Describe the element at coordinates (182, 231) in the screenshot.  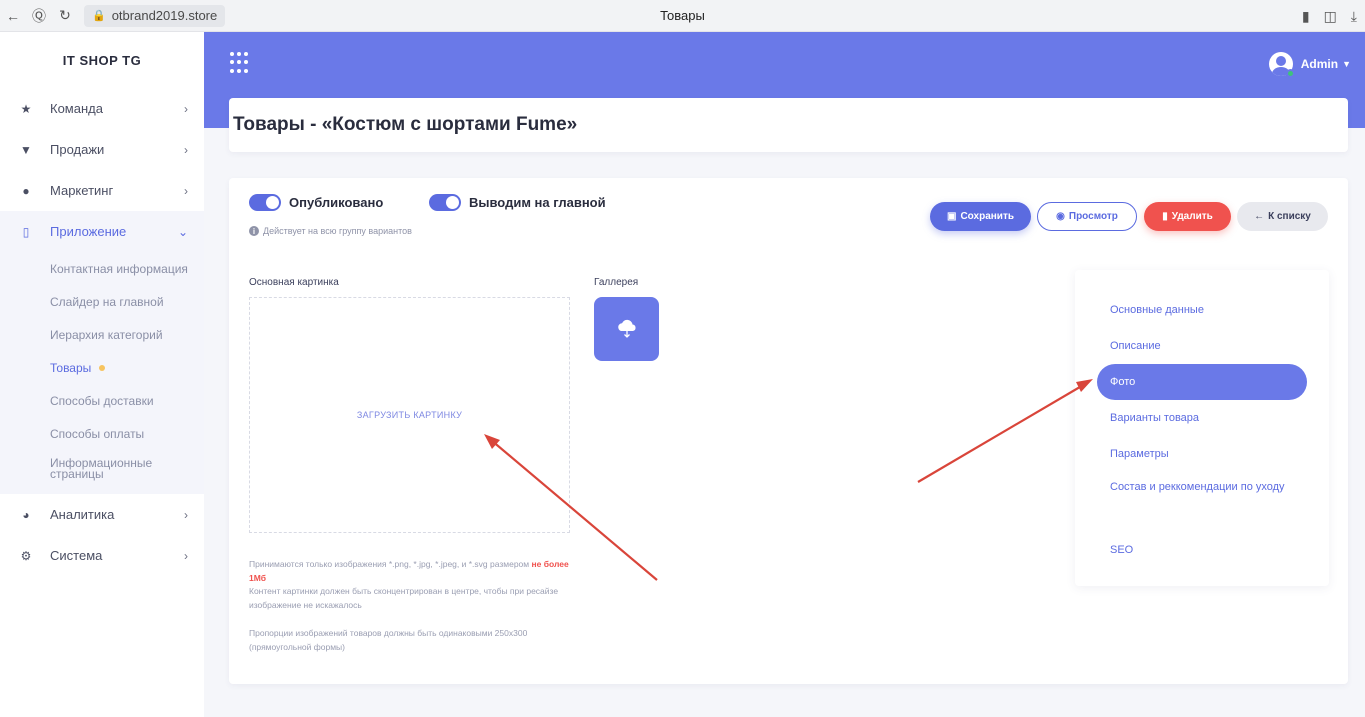
I see `chevron-down-icon: ⌄` at that location.